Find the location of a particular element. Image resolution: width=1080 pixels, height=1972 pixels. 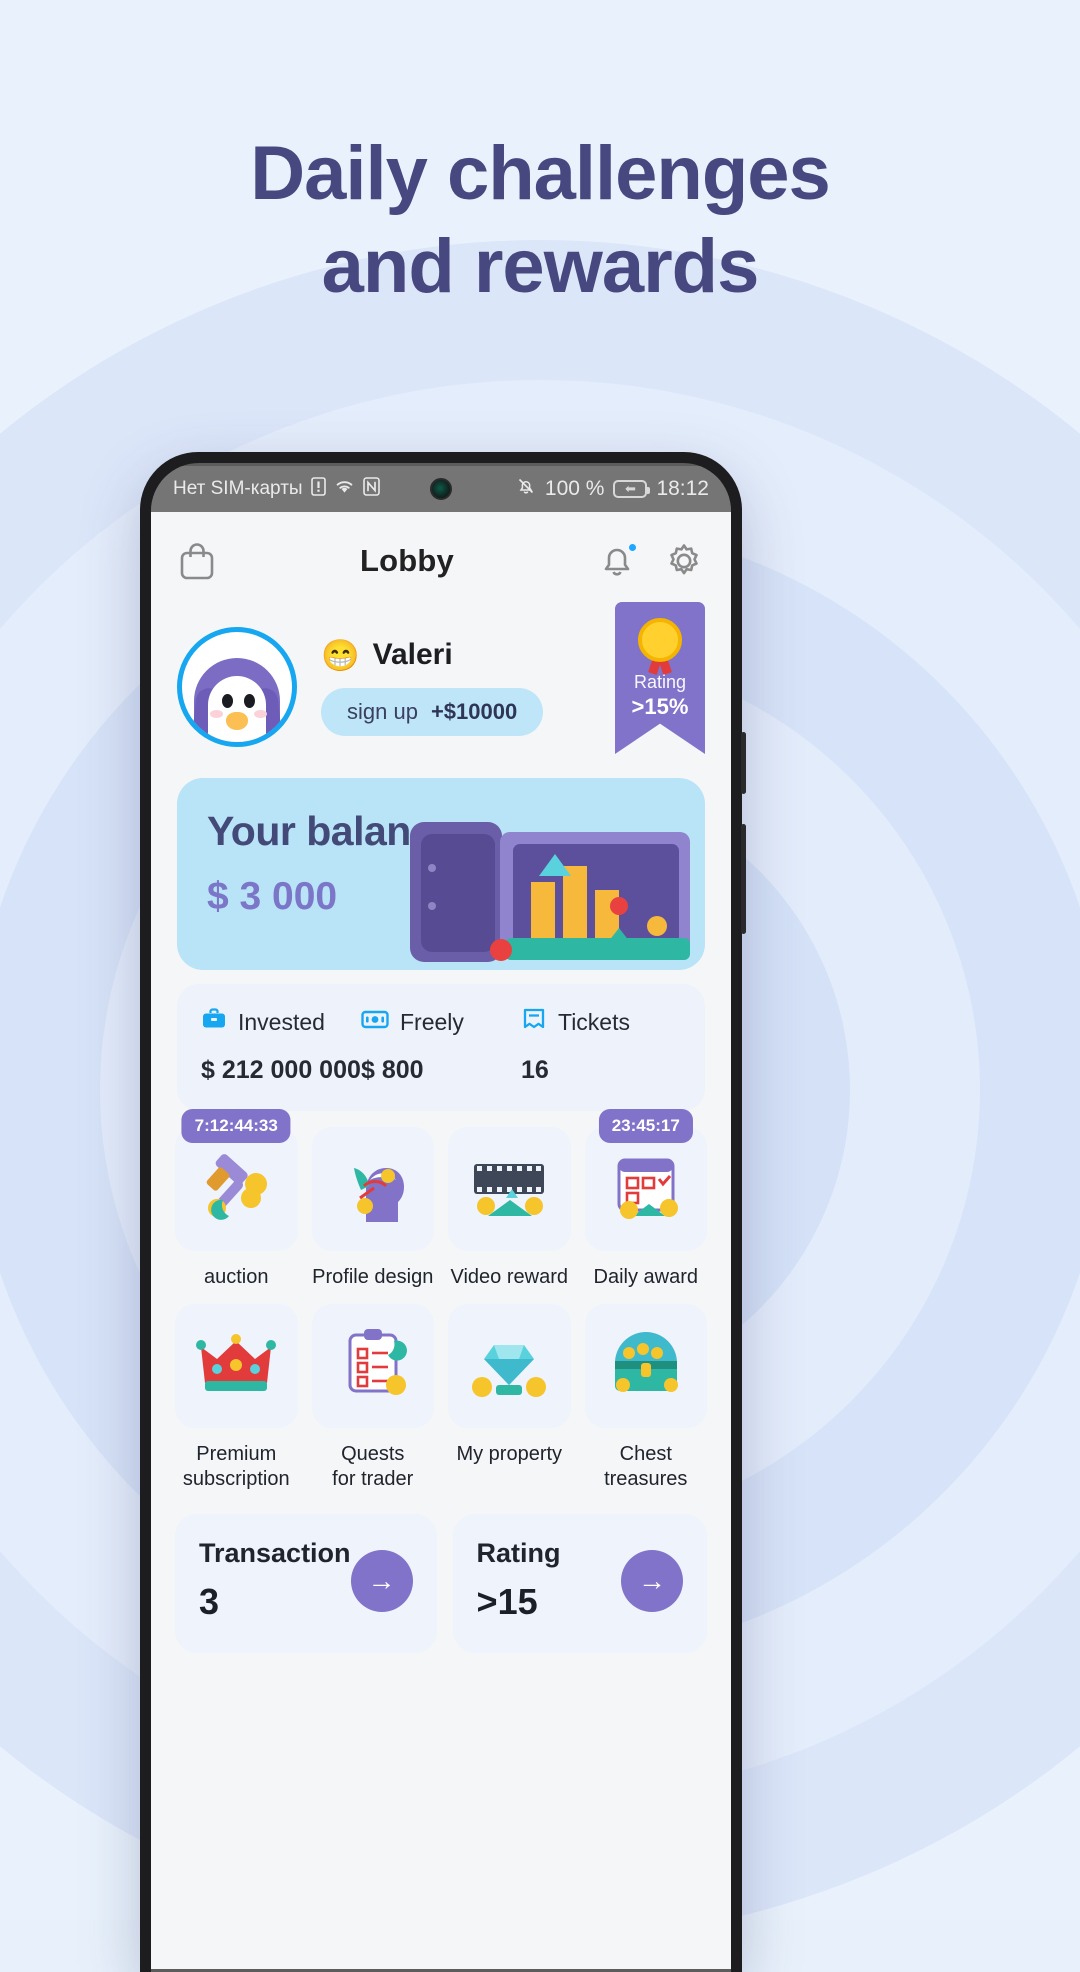

front-camera is located at coordinates (441, 489).